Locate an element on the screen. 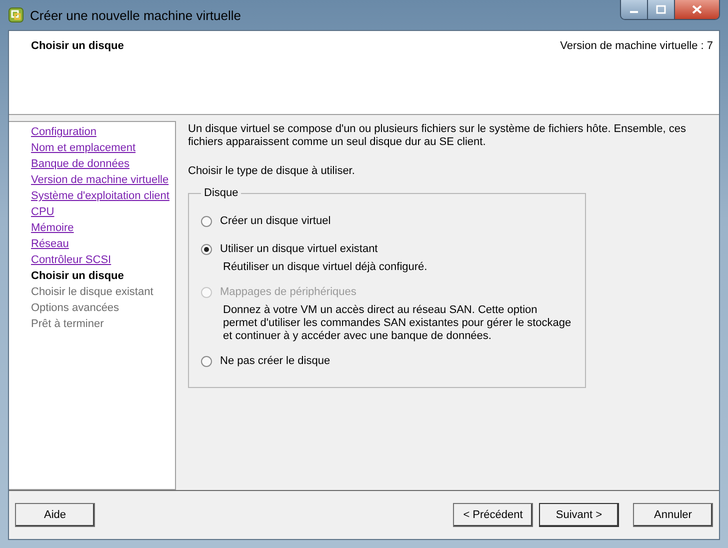  back-button: < Précédent is located at coordinates (493, 515).